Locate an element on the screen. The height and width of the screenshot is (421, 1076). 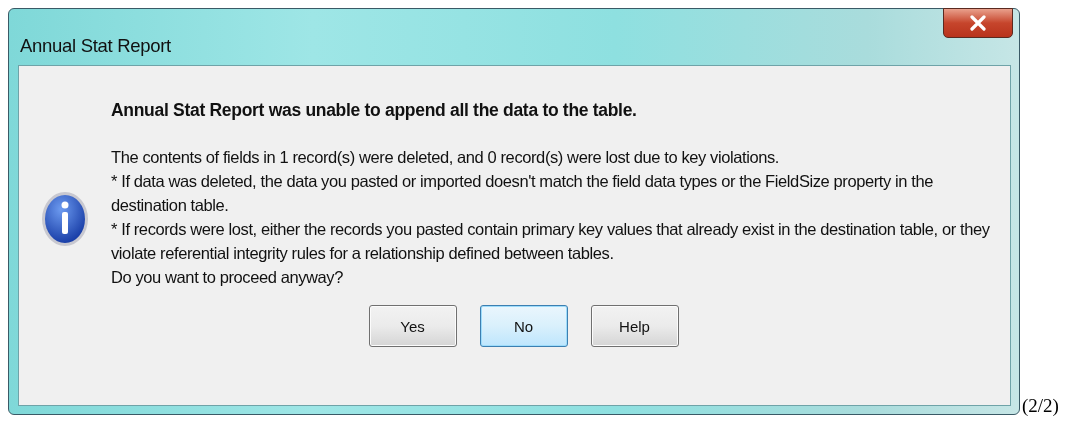
message-text: Do you want to proceed anyway? is located at coordinates (227, 277).